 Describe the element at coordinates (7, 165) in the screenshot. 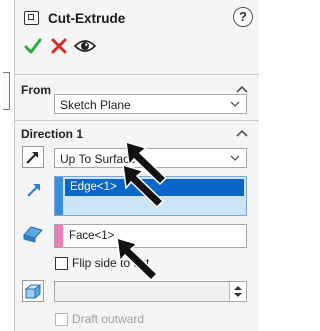

I see `left-edge-strip` at that location.